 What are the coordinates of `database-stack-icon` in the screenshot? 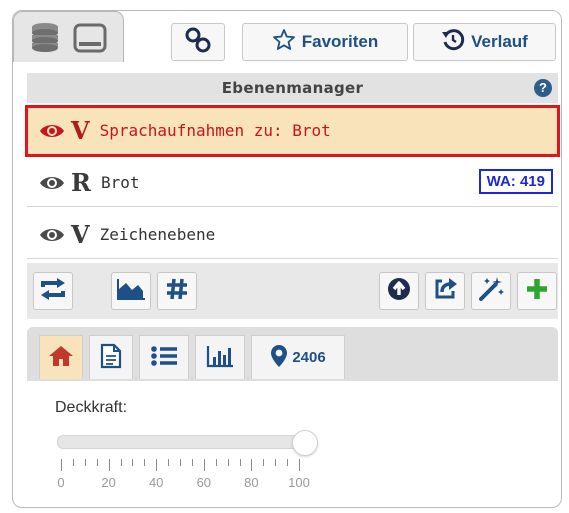 It's located at (45, 39).